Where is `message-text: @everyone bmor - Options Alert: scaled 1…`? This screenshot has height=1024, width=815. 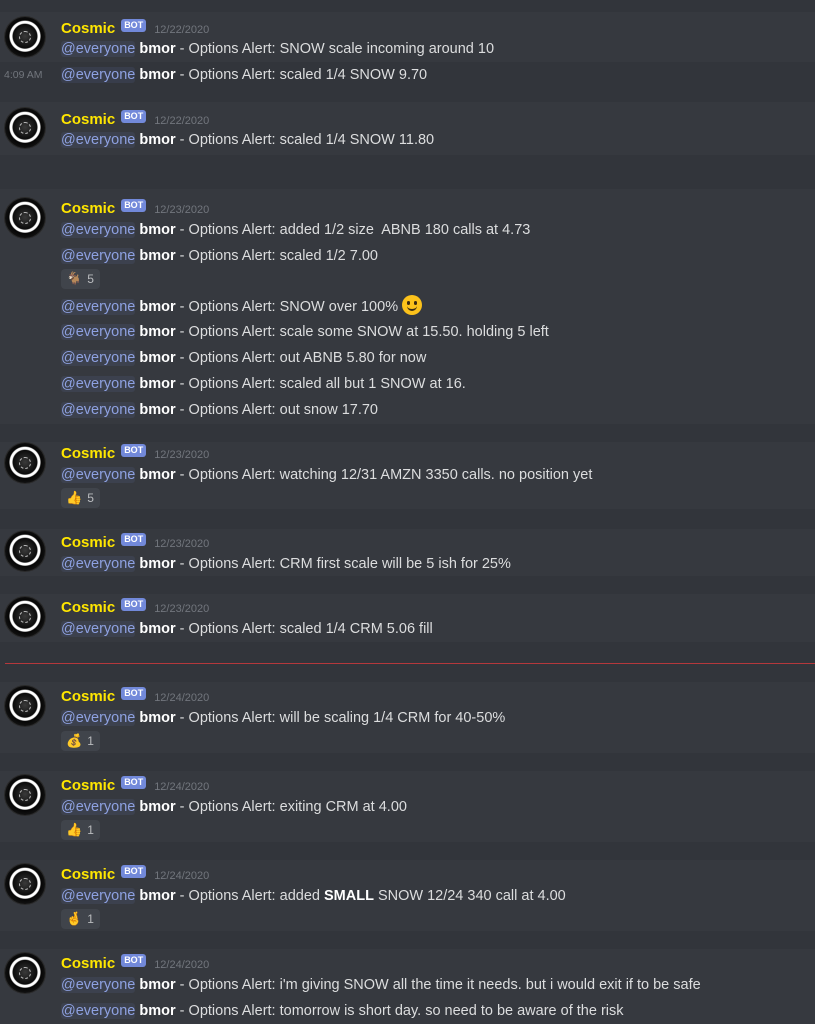 message-text: @everyone bmor - Options Alert: scaled 1… is located at coordinates (247, 629).